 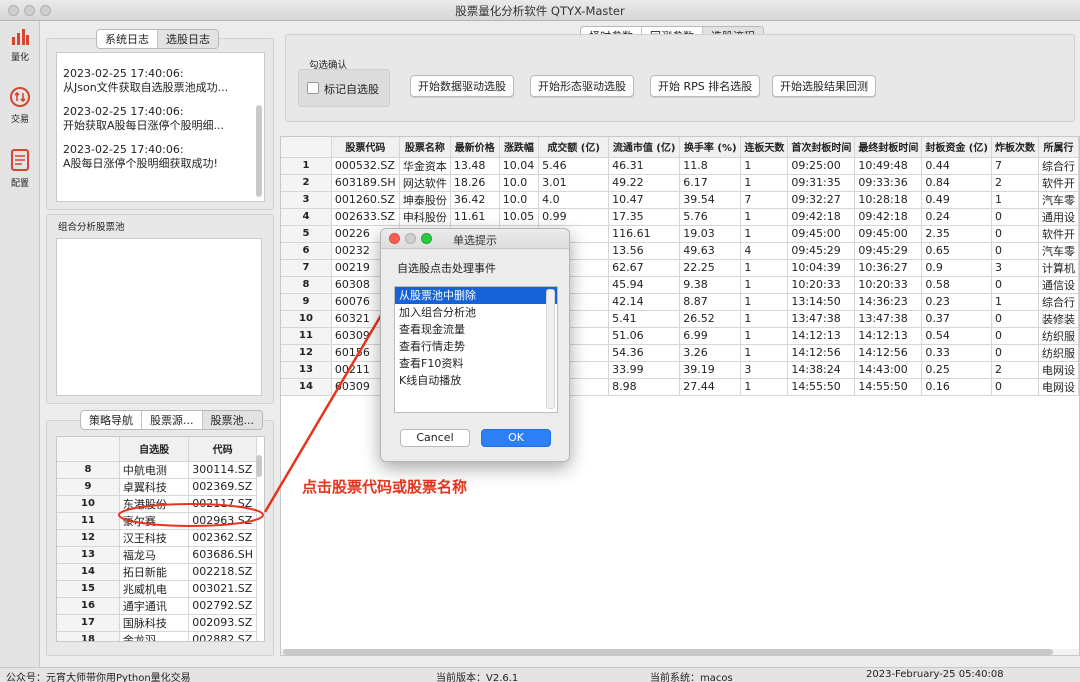 I want to click on table-cell: 49.63, so click(x=710, y=251).